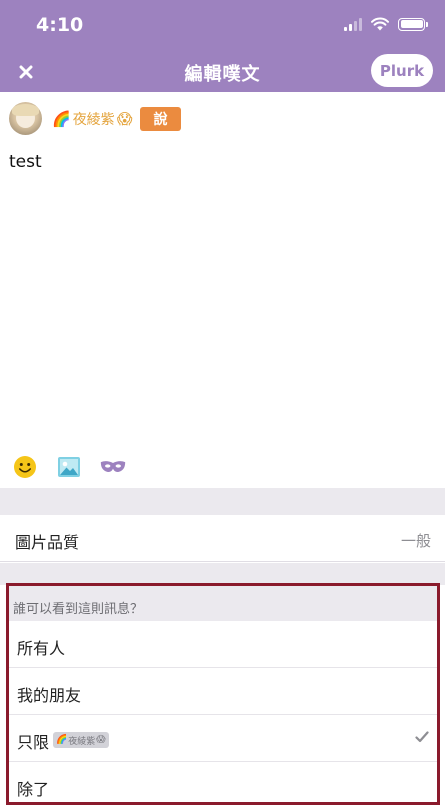 Image resolution: width=445 pixels, height=811 pixels. Describe the element at coordinates (33, 789) in the screenshot. I see `option-label: 除了` at that location.